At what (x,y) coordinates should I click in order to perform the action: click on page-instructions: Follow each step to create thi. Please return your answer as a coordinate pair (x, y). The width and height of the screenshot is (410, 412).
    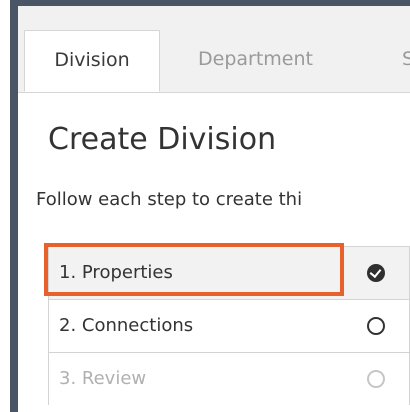
    Looking at the image, I should click on (169, 199).